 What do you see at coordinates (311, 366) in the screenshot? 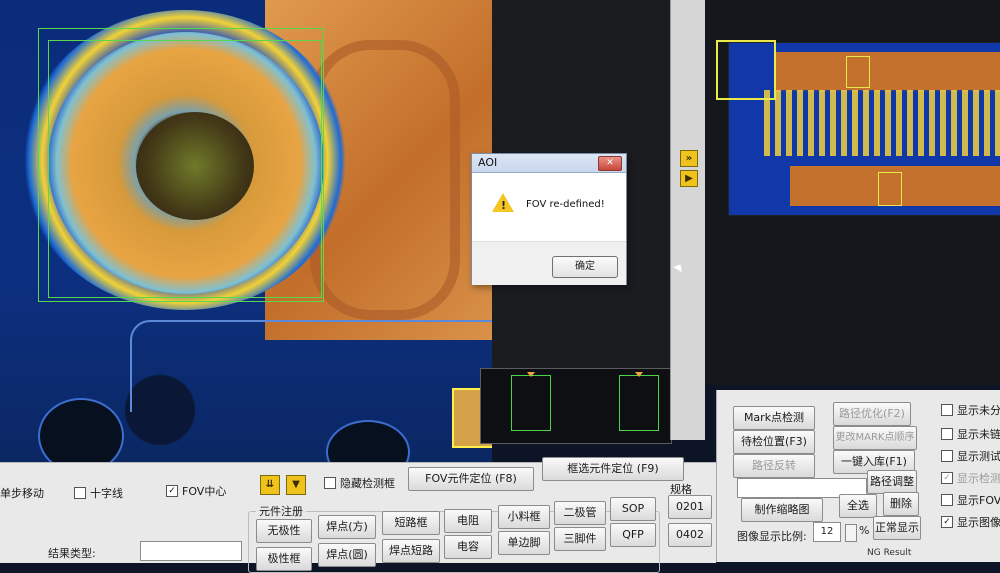
I see `pcb-trace` at bounding box center [311, 366].